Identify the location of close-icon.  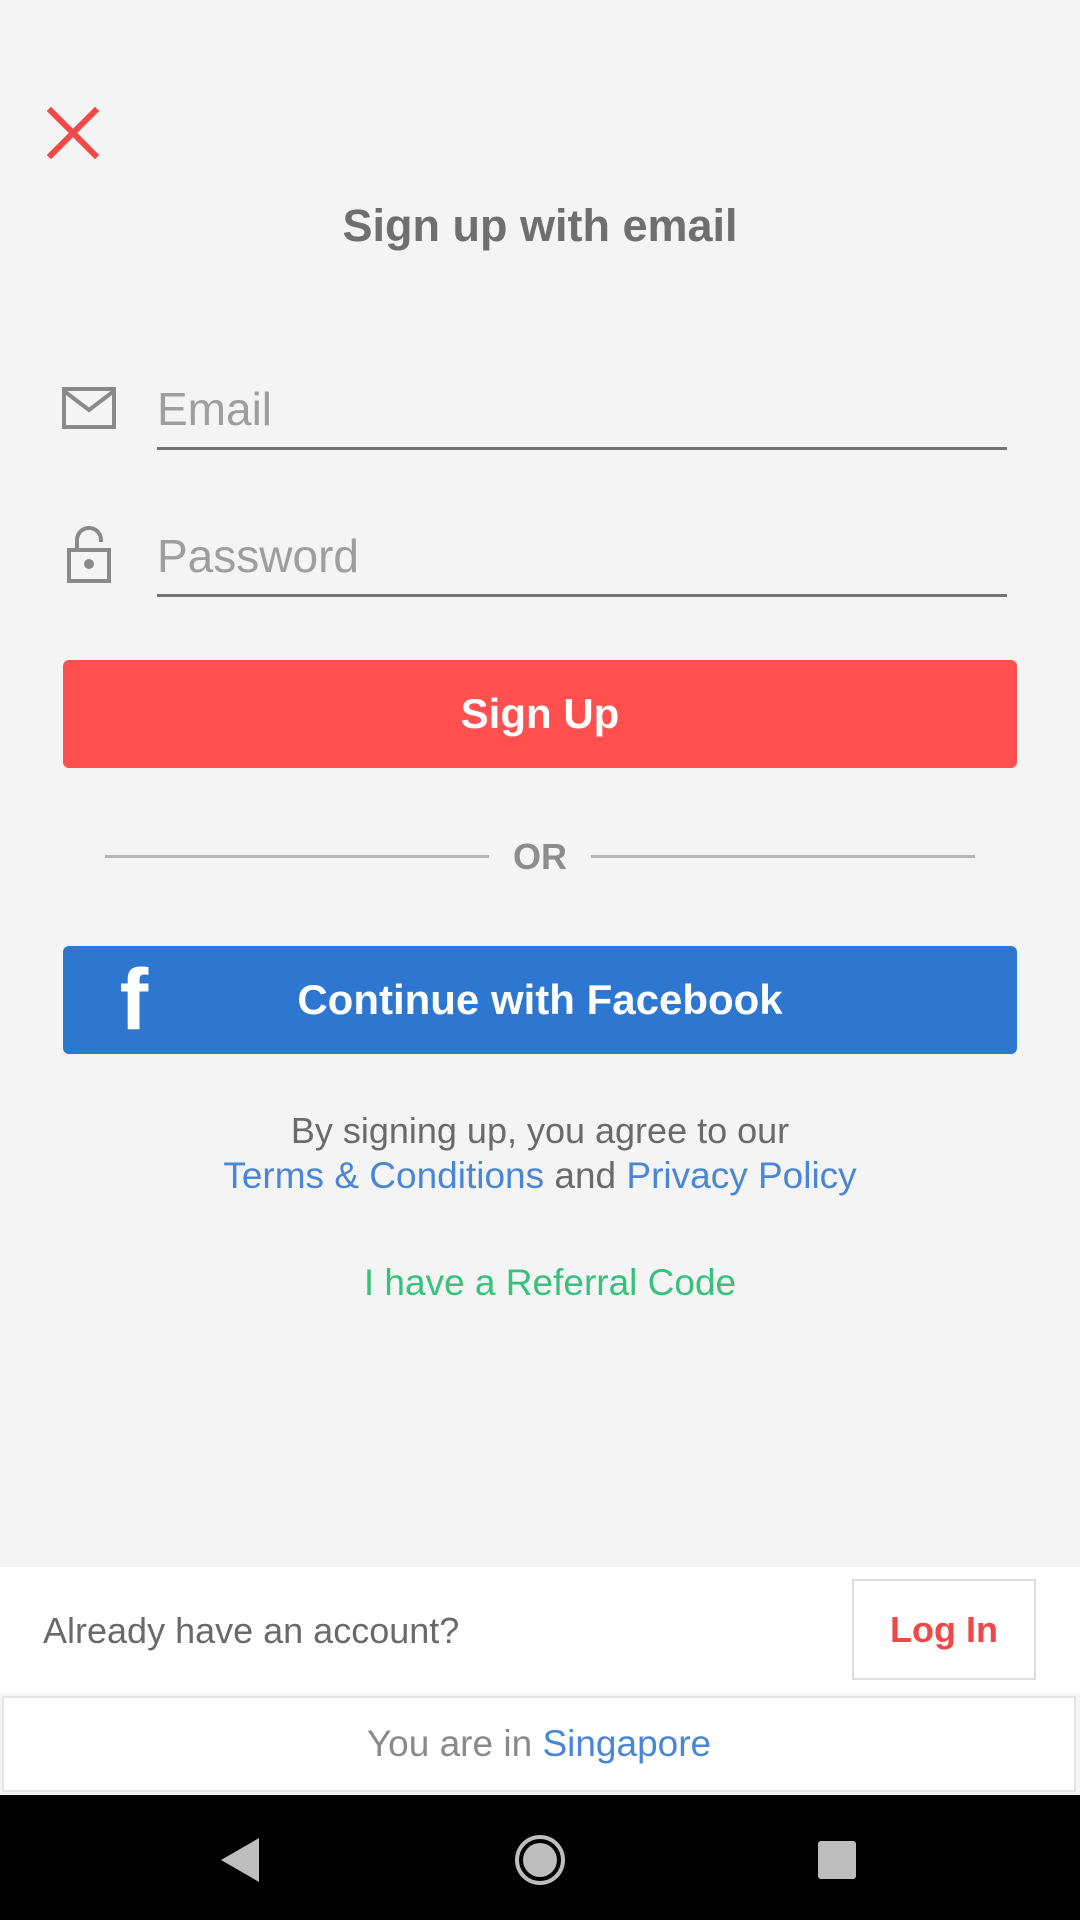
(73, 133).